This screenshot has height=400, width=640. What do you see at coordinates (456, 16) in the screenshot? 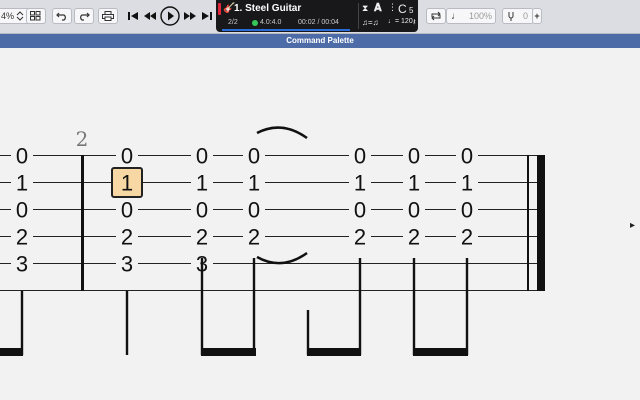
I see `note-icon: ♩` at bounding box center [456, 16].